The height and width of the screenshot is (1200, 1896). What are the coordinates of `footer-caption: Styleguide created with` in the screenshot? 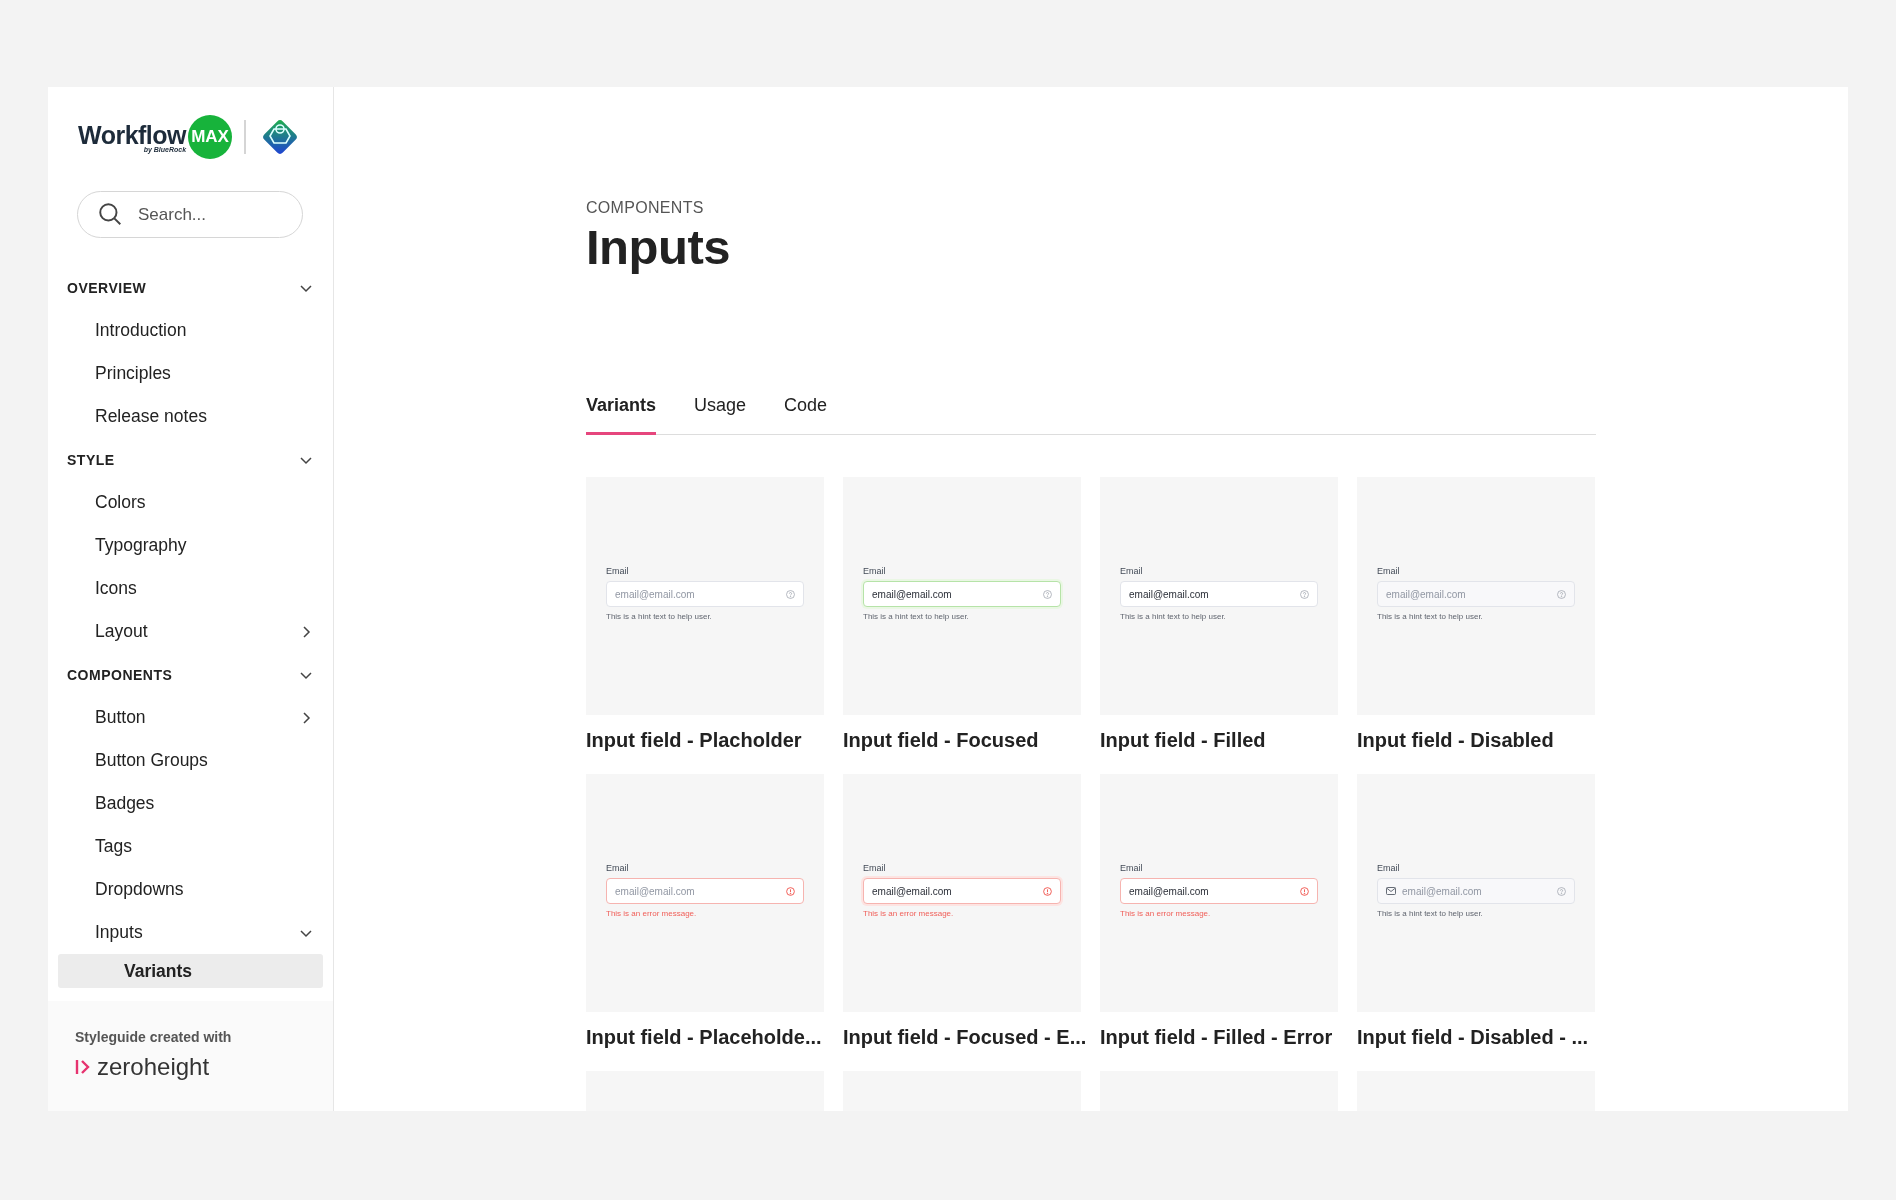 It's located at (154, 1037).